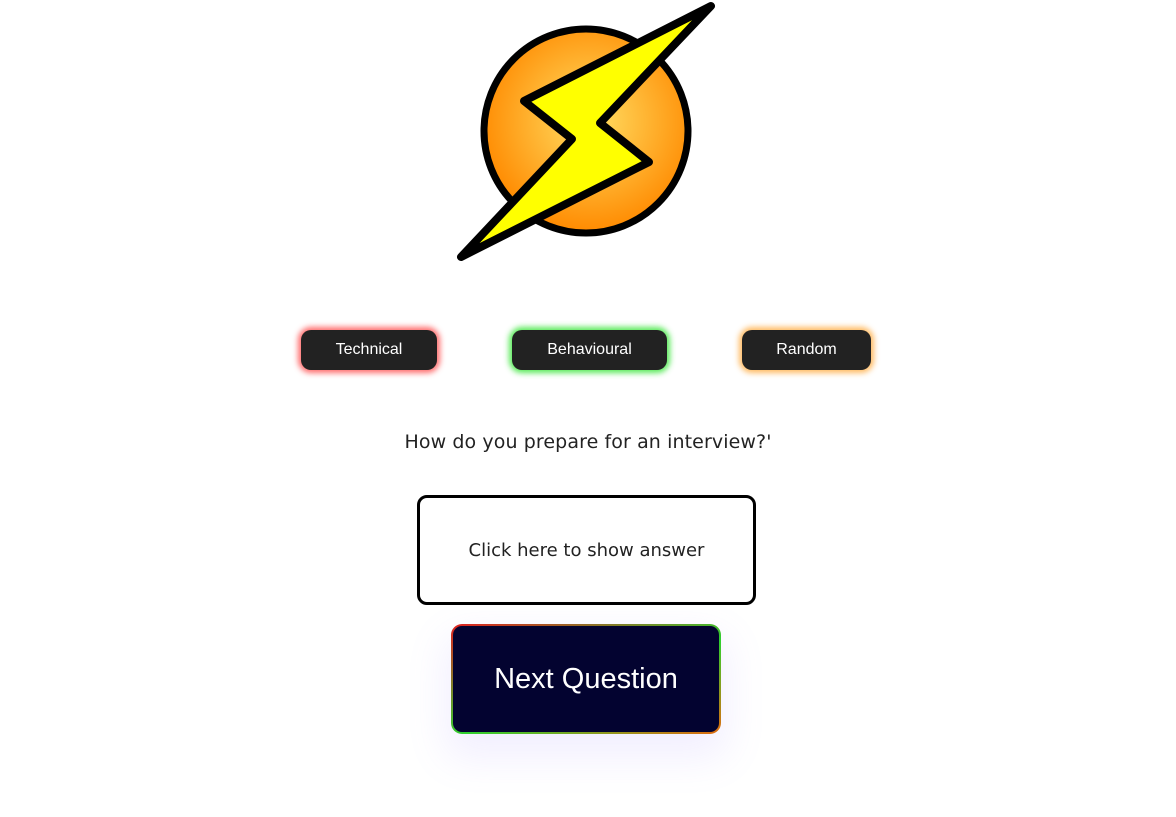 The image size is (1176, 817). I want to click on next-question-button: Next Question, so click(586, 679).